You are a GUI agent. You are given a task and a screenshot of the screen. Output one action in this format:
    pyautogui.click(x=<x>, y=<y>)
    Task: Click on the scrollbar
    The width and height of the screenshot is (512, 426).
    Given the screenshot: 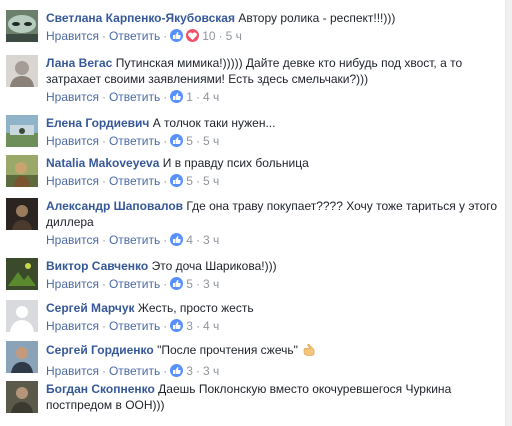 What is the action you would take?
    pyautogui.click(x=508, y=213)
    